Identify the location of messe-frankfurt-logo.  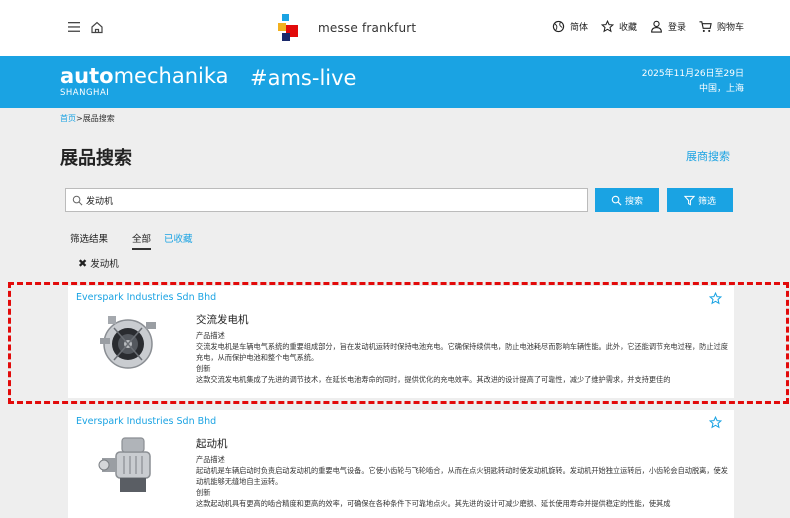
(288, 29).